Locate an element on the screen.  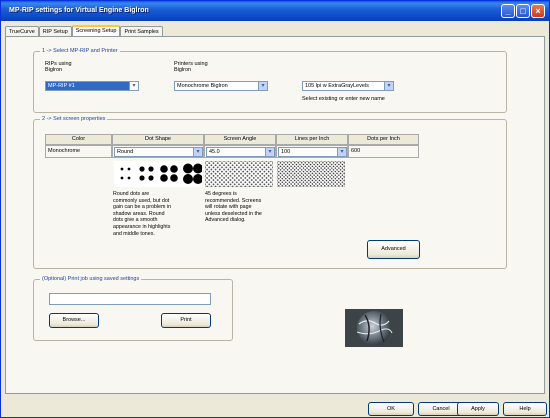
column-header-screen-angle: Screen Angle is located at coordinates (240, 139).